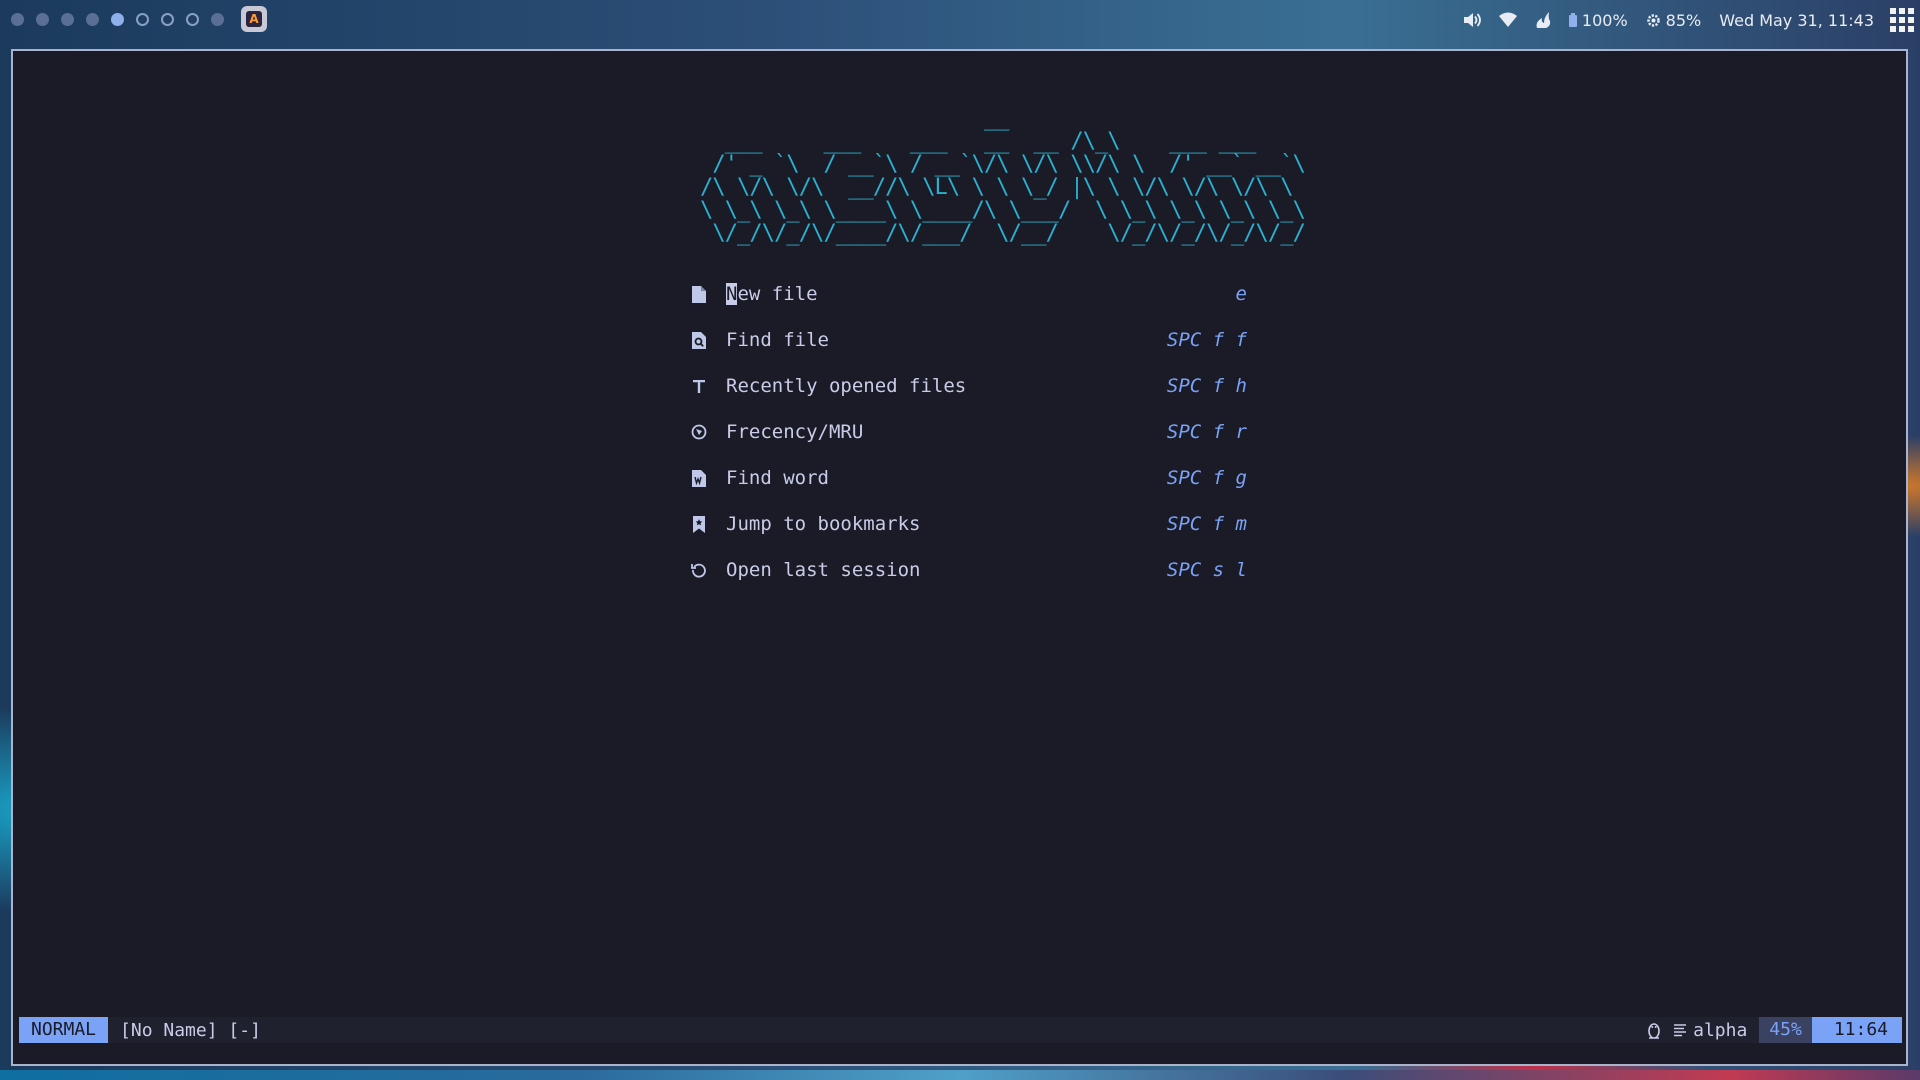 This screenshot has height=1080, width=1920. Describe the element at coordinates (1653, 20) in the screenshot. I see `brightness-gear-icon` at that location.